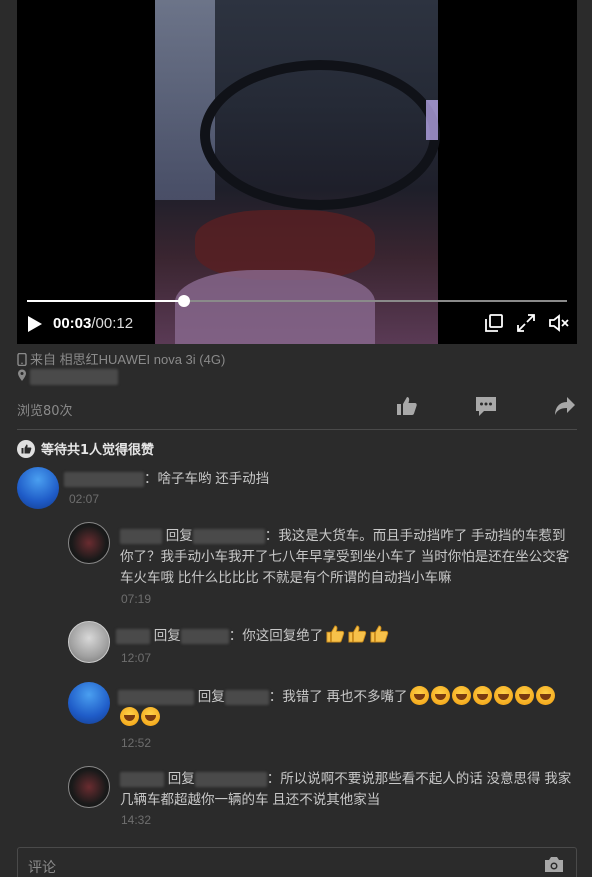  Describe the element at coordinates (136, 743) in the screenshot. I see `comment-time: 12:52` at that location.